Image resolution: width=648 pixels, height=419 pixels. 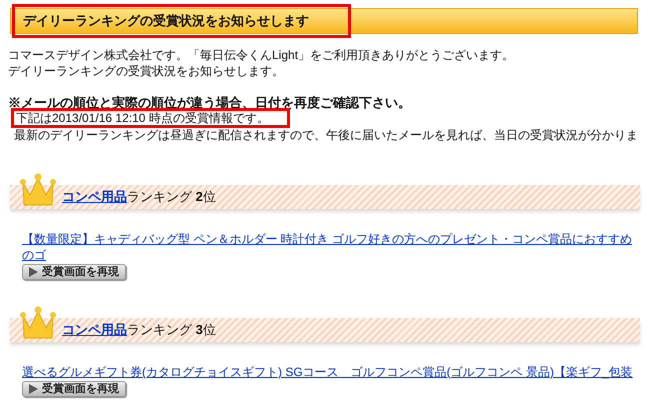 What do you see at coordinates (171, 330) in the screenshot?
I see `rank-text: ランキング 3位` at bounding box center [171, 330].